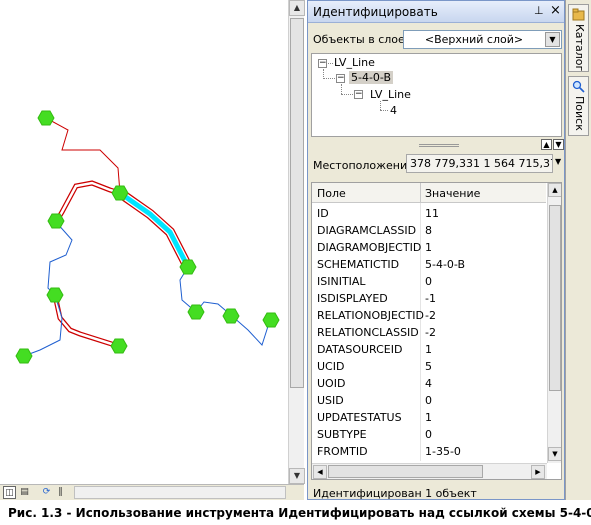 Image resolution: width=591 pixels, height=525 pixels. What do you see at coordinates (479, 163) in the screenshot?
I see `location-value: 378 779,331 1 564 715,37` at bounding box center [479, 163].